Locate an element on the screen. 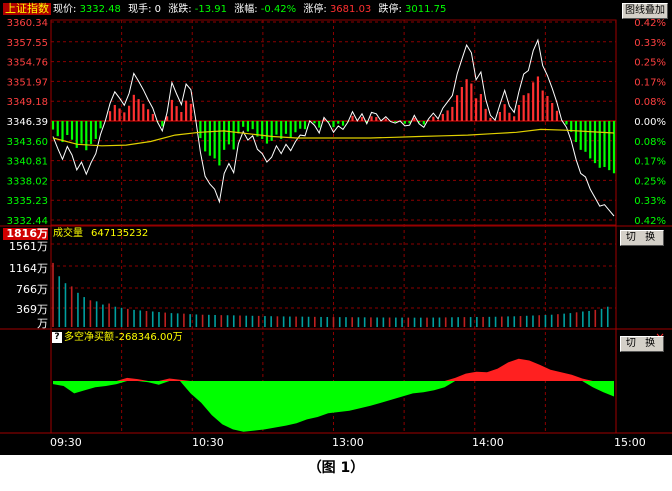 Image resolution: width=672 pixels, height=491 pixels. price-tick-label: 3338.02 is located at coordinates (27, 181).